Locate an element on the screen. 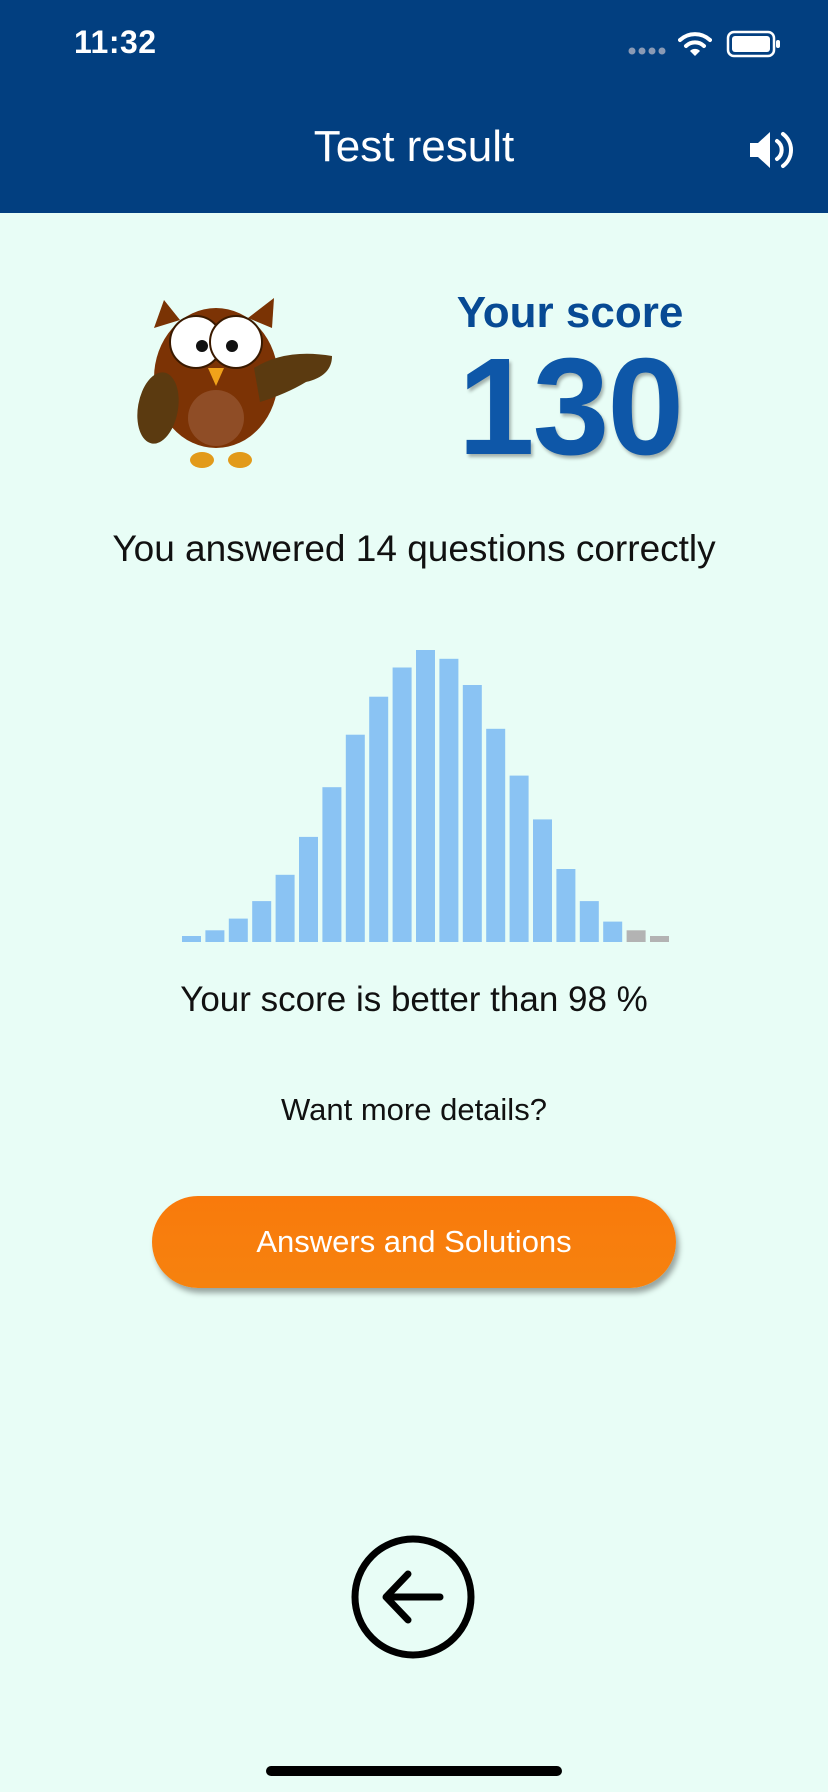  owl-mascot is located at coordinates (236, 380).